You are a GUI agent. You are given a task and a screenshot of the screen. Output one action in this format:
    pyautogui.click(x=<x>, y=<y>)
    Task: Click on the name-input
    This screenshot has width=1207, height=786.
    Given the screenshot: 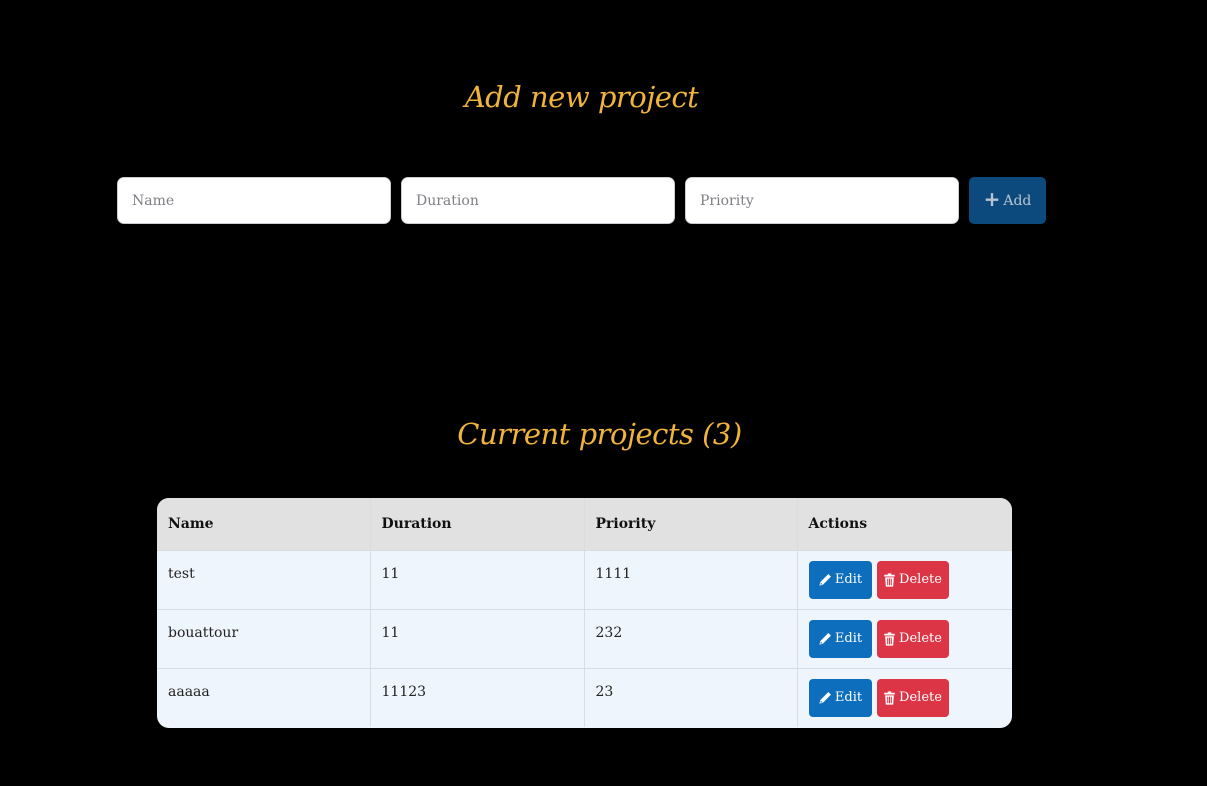 What is the action you would take?
    pyautogui.click(x=254, y=200)
    